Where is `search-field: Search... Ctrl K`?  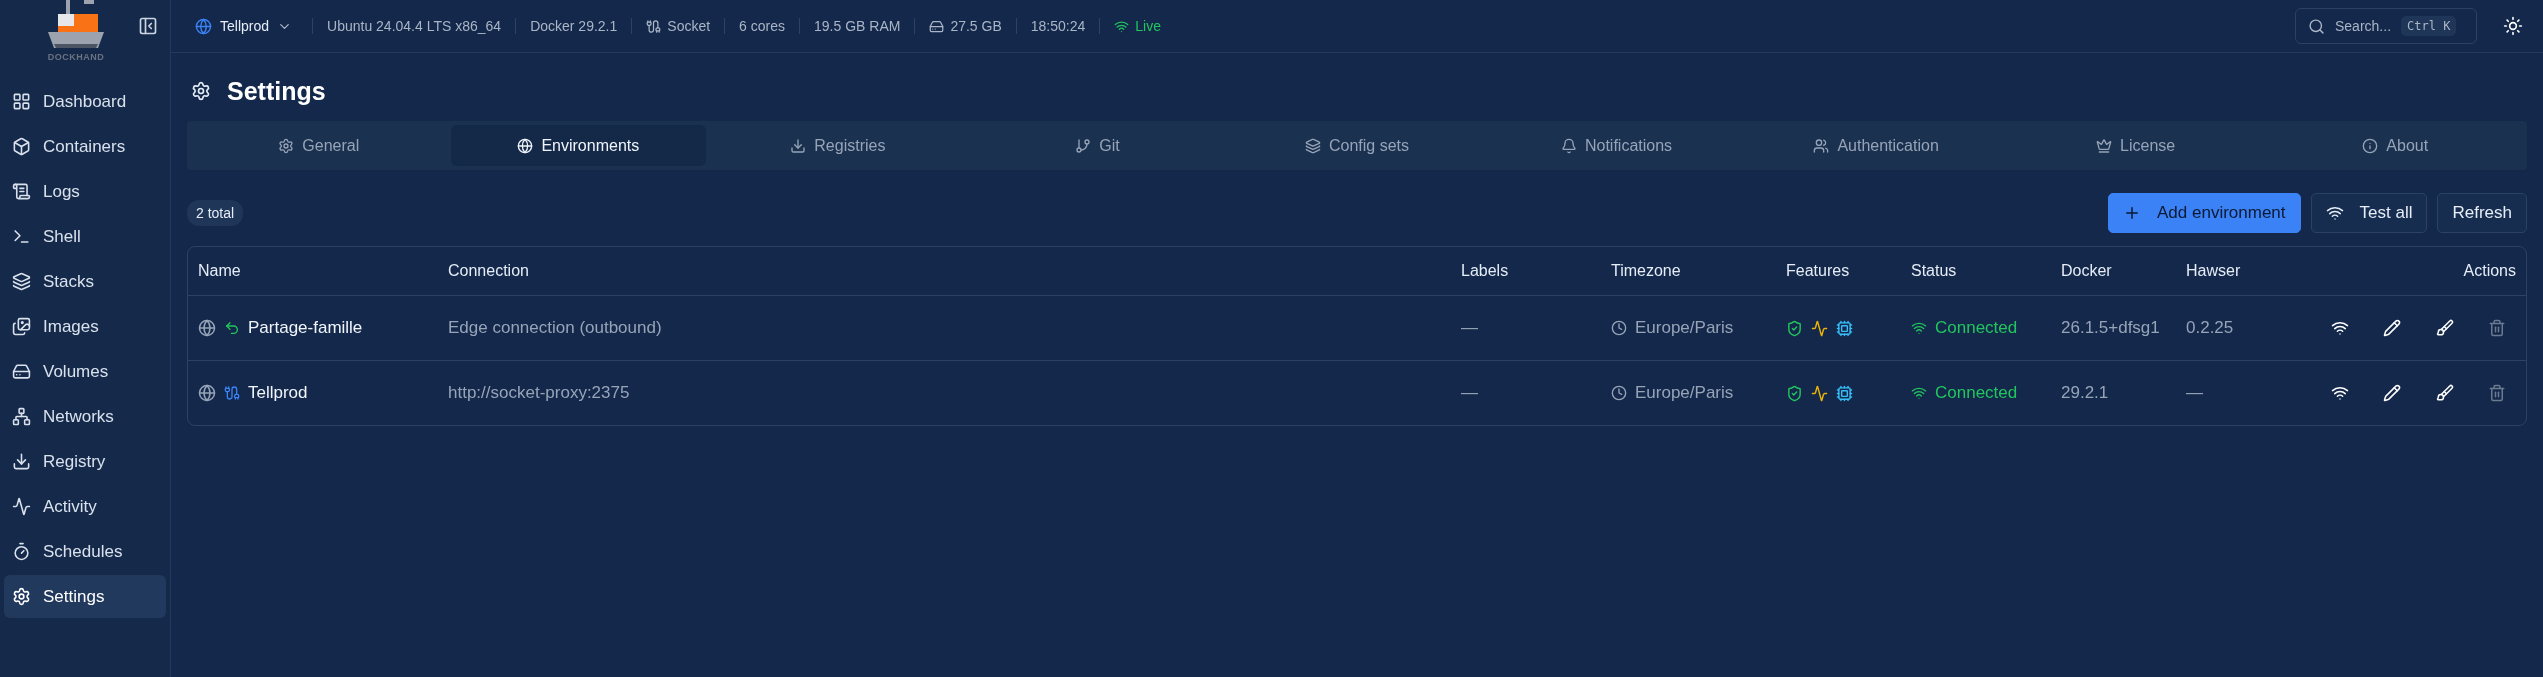 search-field: Search... Ctrl K is located at coordinates (2386, 26).